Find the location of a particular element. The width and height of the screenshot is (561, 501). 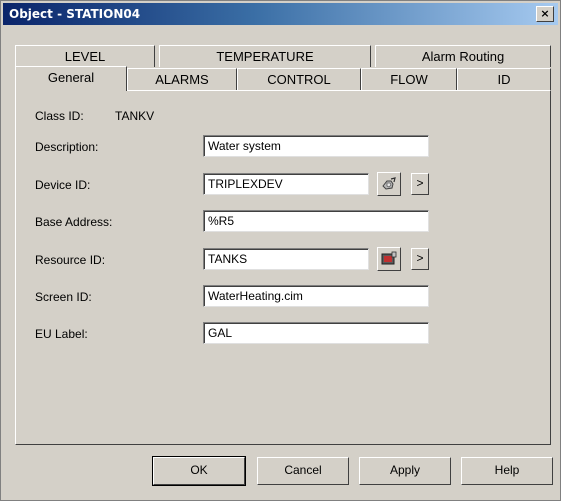

apply-button: Apply is located at coordinates (405, 471).